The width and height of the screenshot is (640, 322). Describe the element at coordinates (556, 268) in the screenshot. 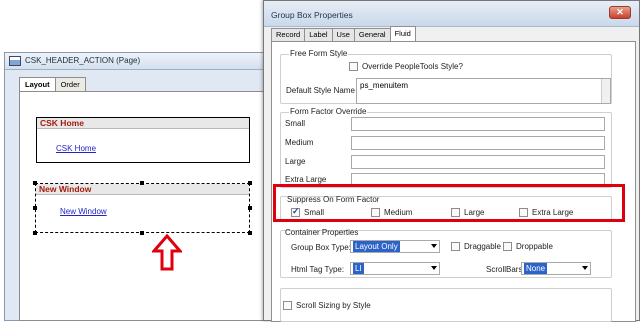

I see `scrollbars-select: None` at that location.